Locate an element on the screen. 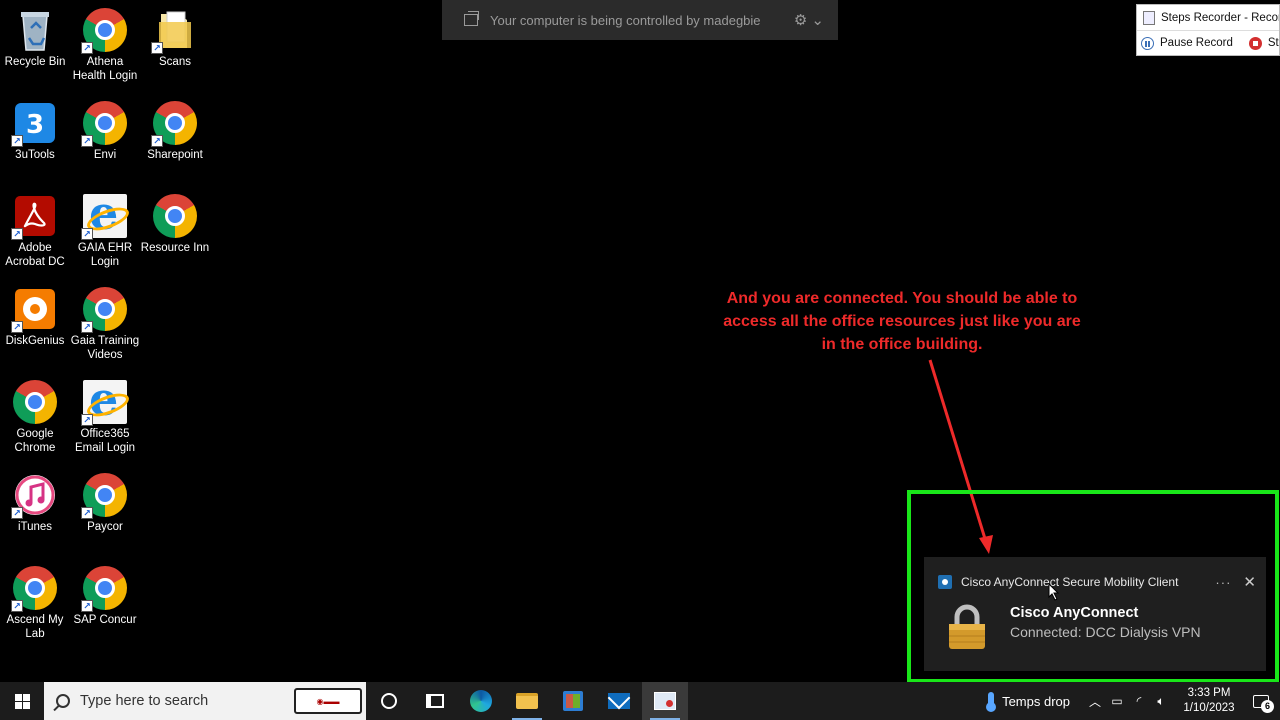  steps-recorder-title: Steps Recorder - Record is located at coordinates (1220, 17).